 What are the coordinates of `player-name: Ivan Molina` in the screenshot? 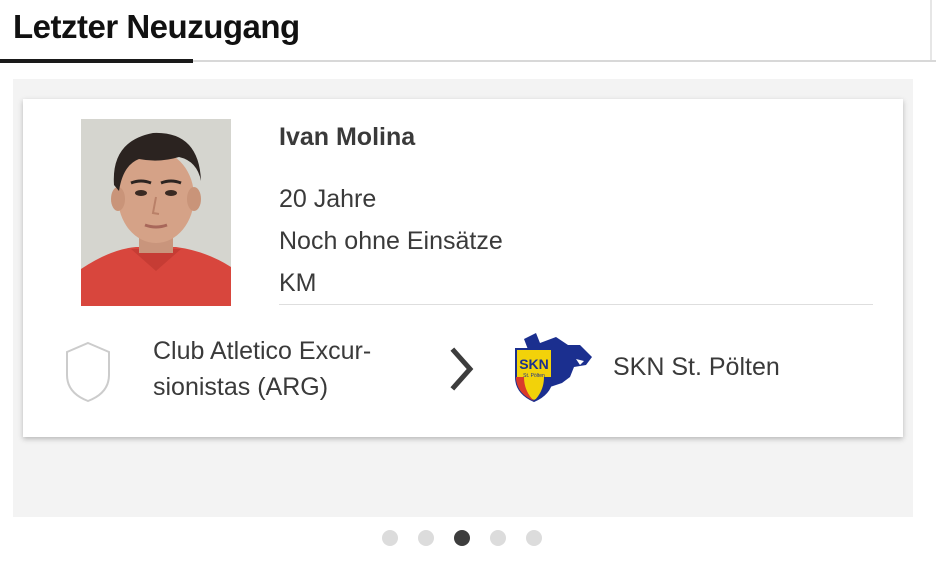 It's located at (347, 137).